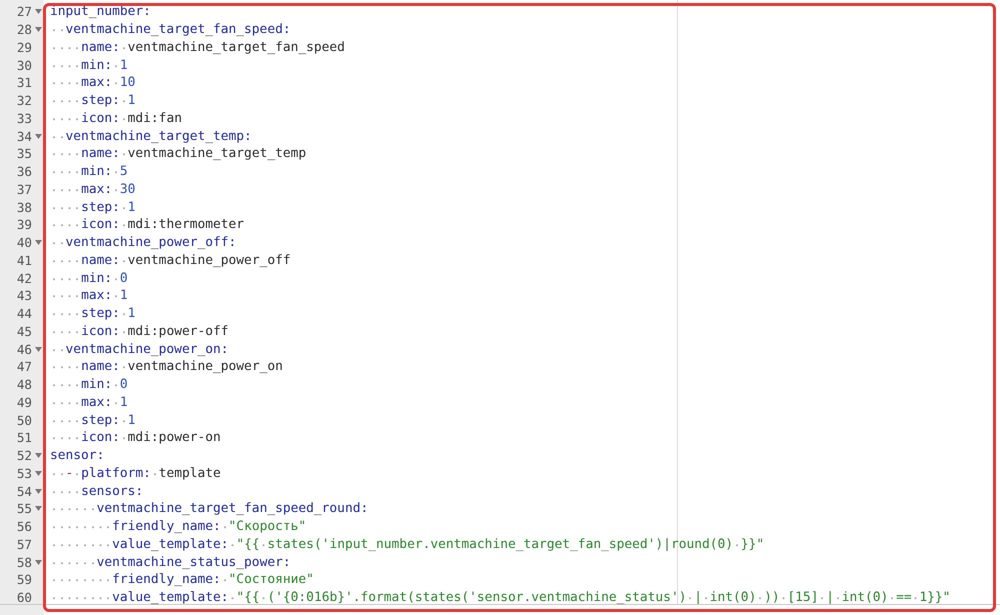 The width and height of the screenshot is (1000, 615). Describe the element at coordinates (24, 437) in the screenshot. I see `line-number: 51` at that location.